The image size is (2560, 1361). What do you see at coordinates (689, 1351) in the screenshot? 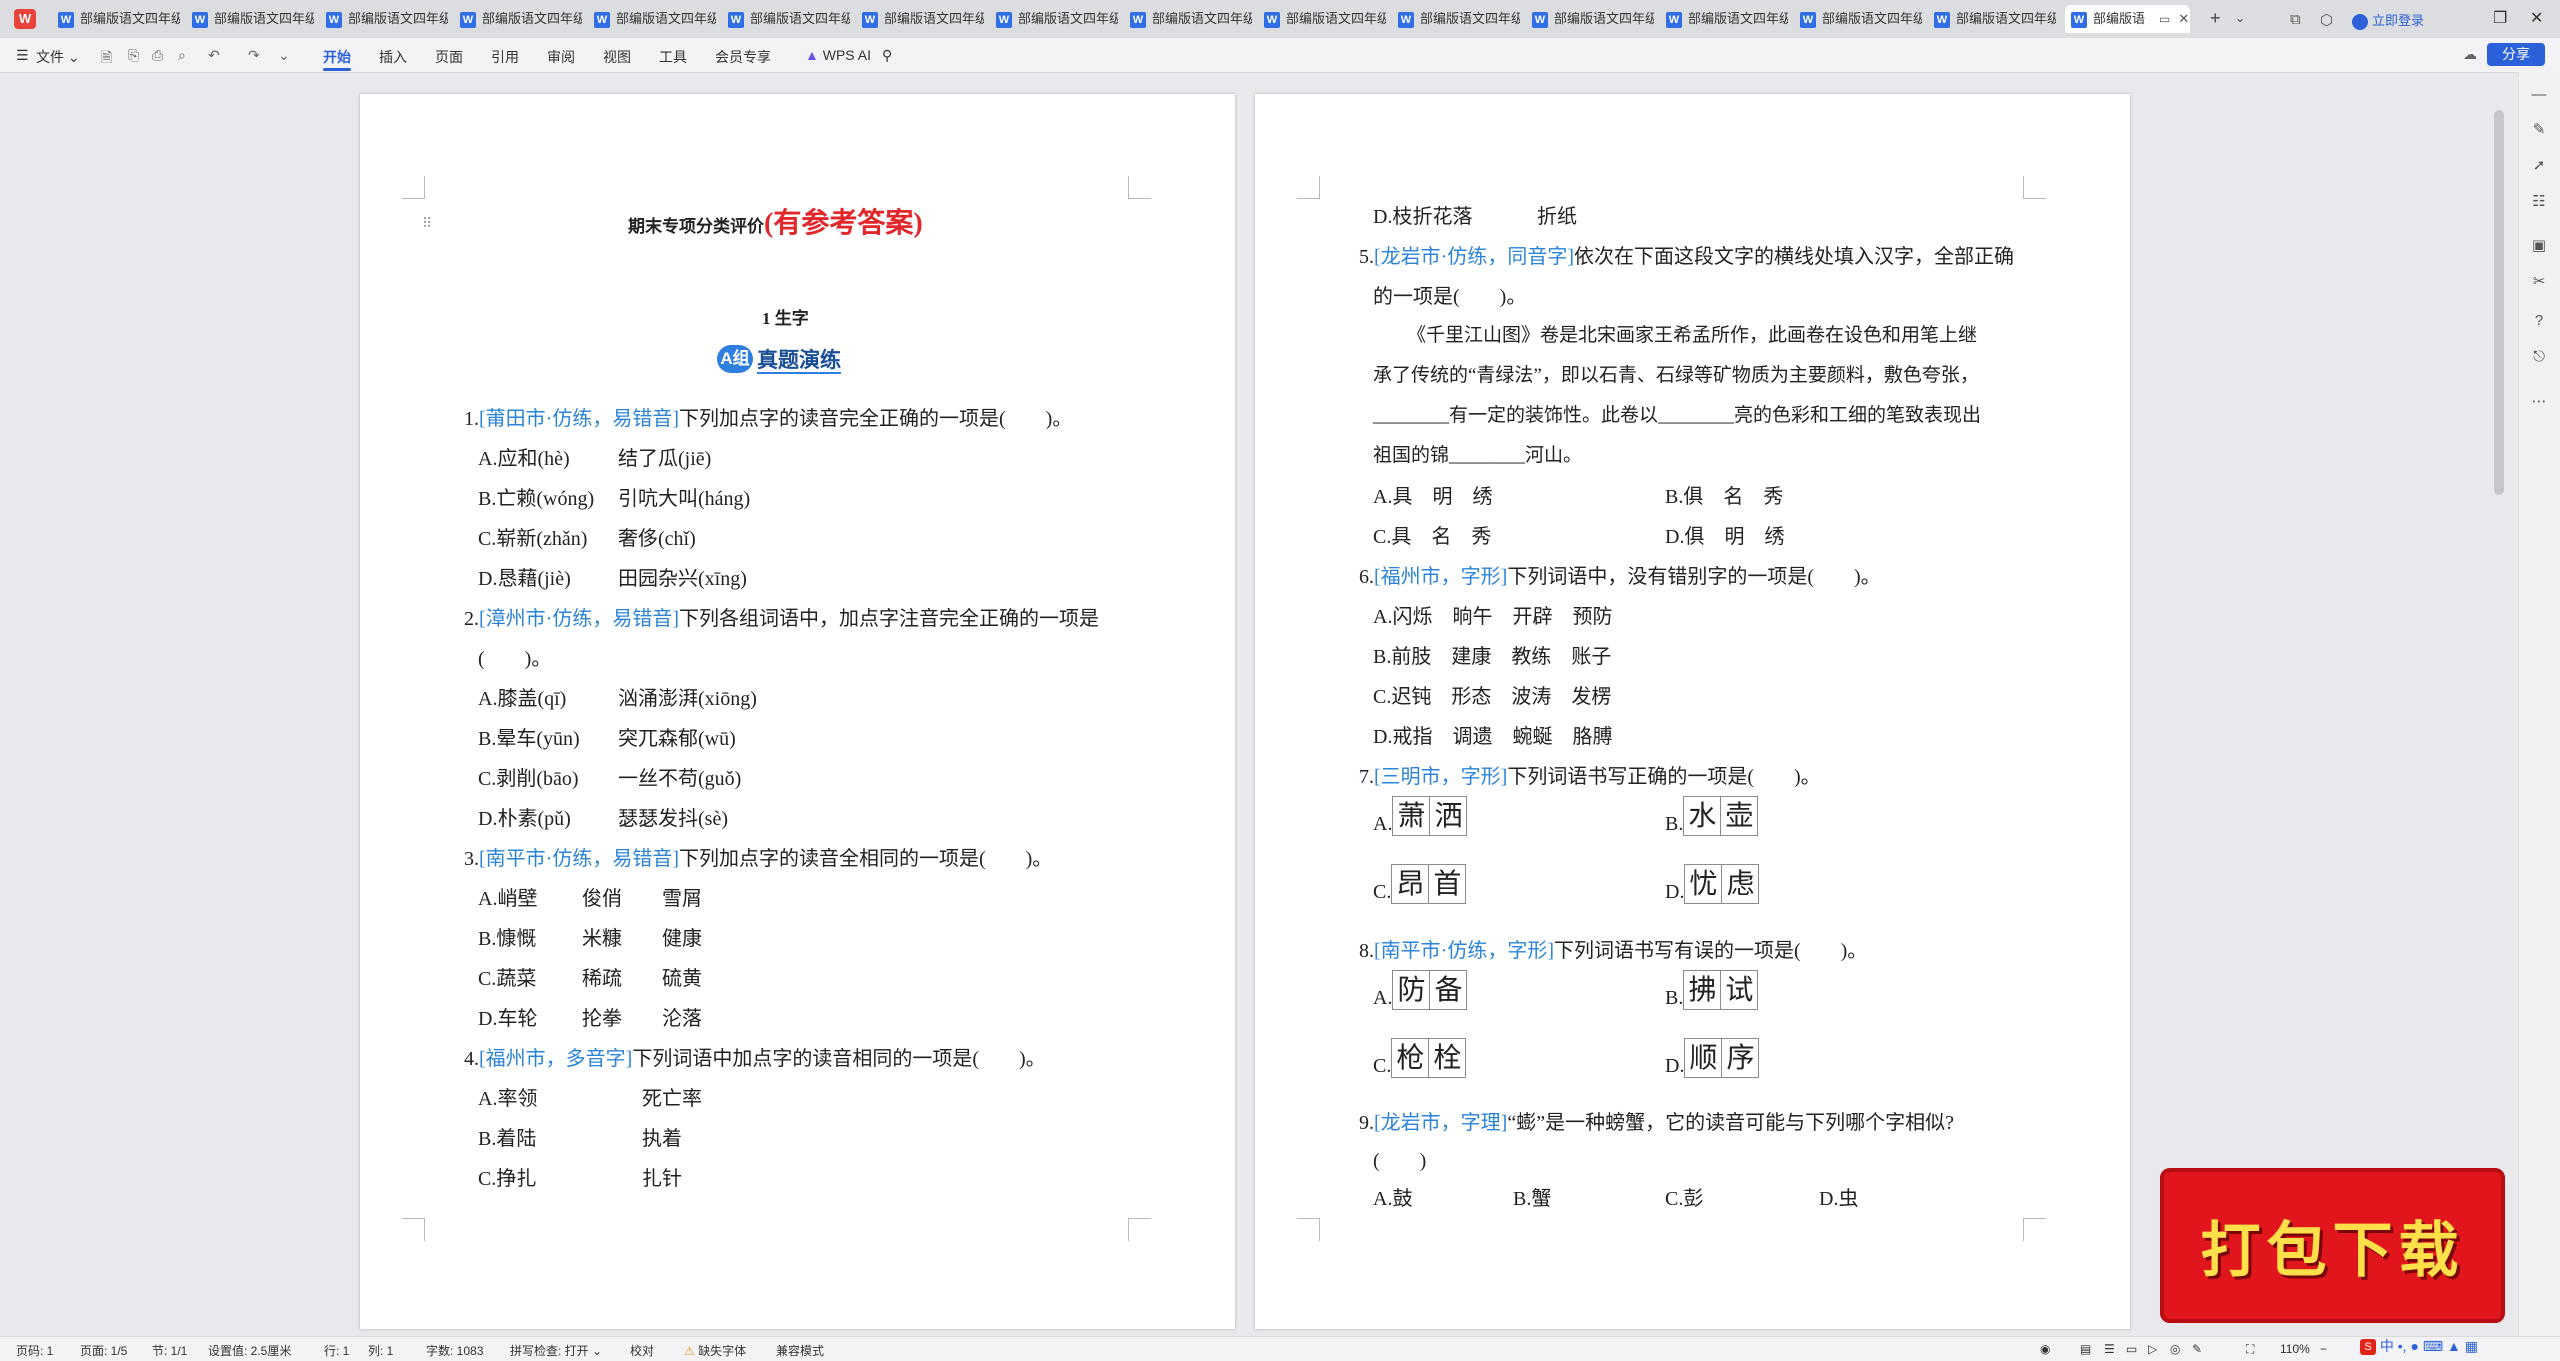
I see `warning-icon: ⚠` at bounding box center [689, 1351].